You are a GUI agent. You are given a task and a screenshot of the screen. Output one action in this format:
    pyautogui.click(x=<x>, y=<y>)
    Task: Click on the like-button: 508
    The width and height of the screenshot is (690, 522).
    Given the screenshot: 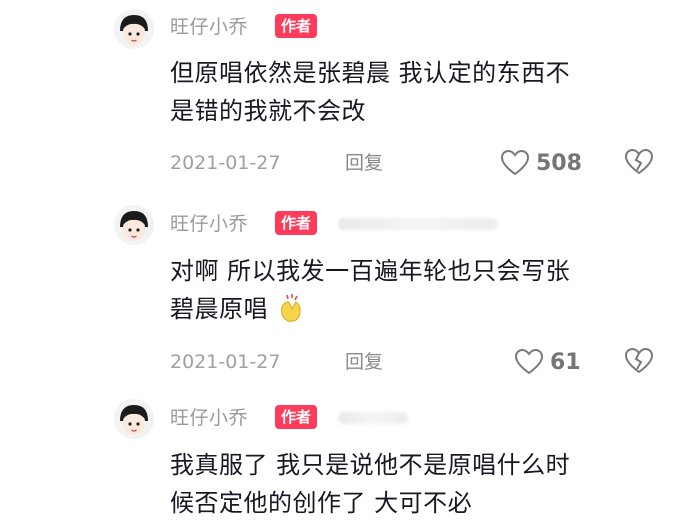 What is the action you would take?
    pyautogui.click(x=541, y=163)
    